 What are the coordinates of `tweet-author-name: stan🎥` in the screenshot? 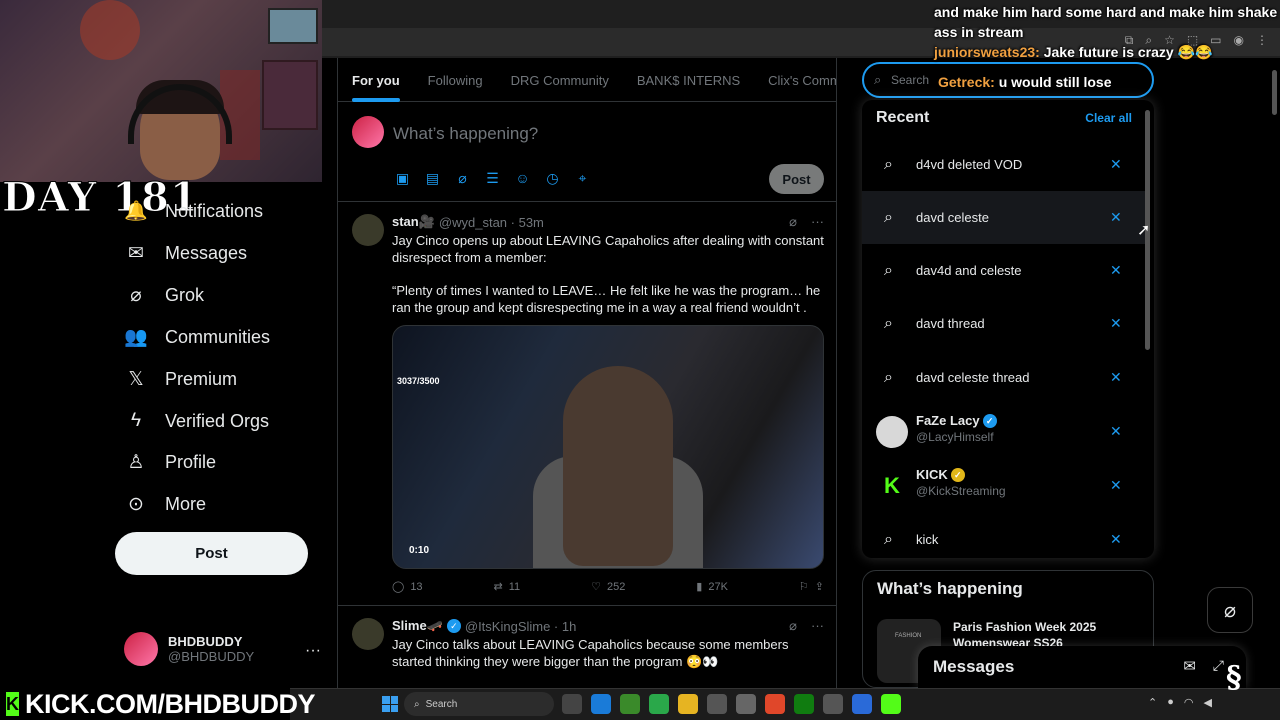 It's located at (413, 222).